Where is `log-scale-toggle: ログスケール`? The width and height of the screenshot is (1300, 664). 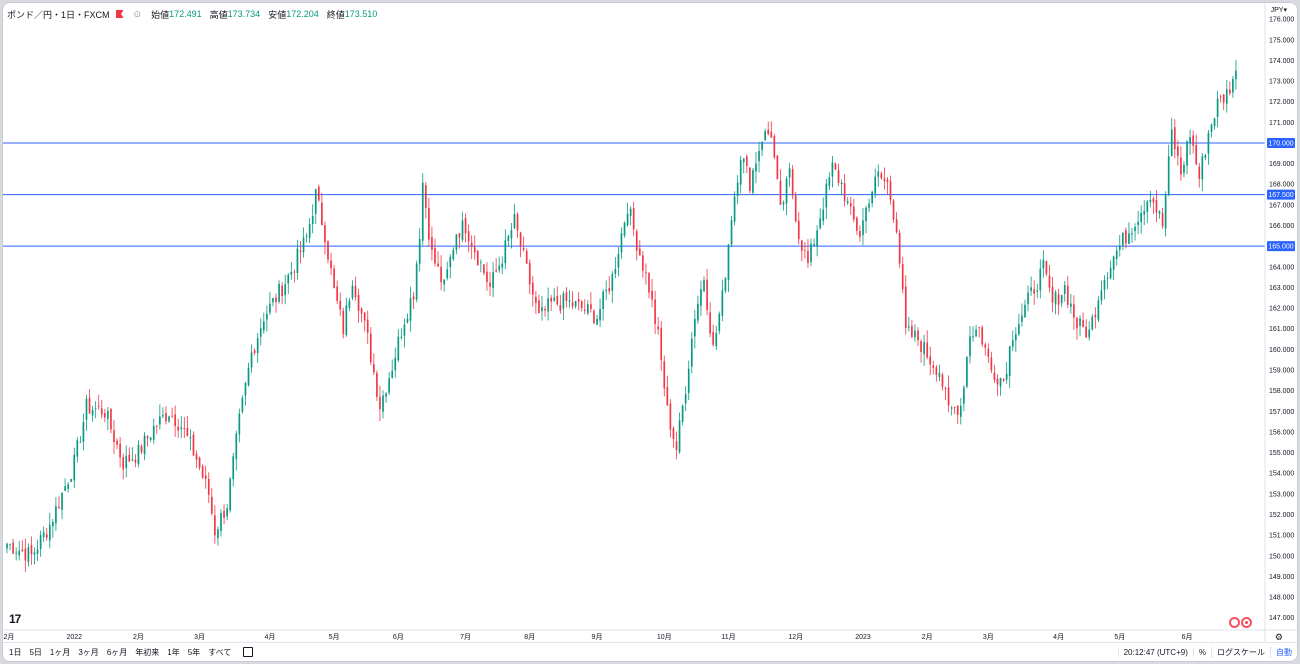 log-scale-toggle: ログスケール is located at coordinates (1240, 652).